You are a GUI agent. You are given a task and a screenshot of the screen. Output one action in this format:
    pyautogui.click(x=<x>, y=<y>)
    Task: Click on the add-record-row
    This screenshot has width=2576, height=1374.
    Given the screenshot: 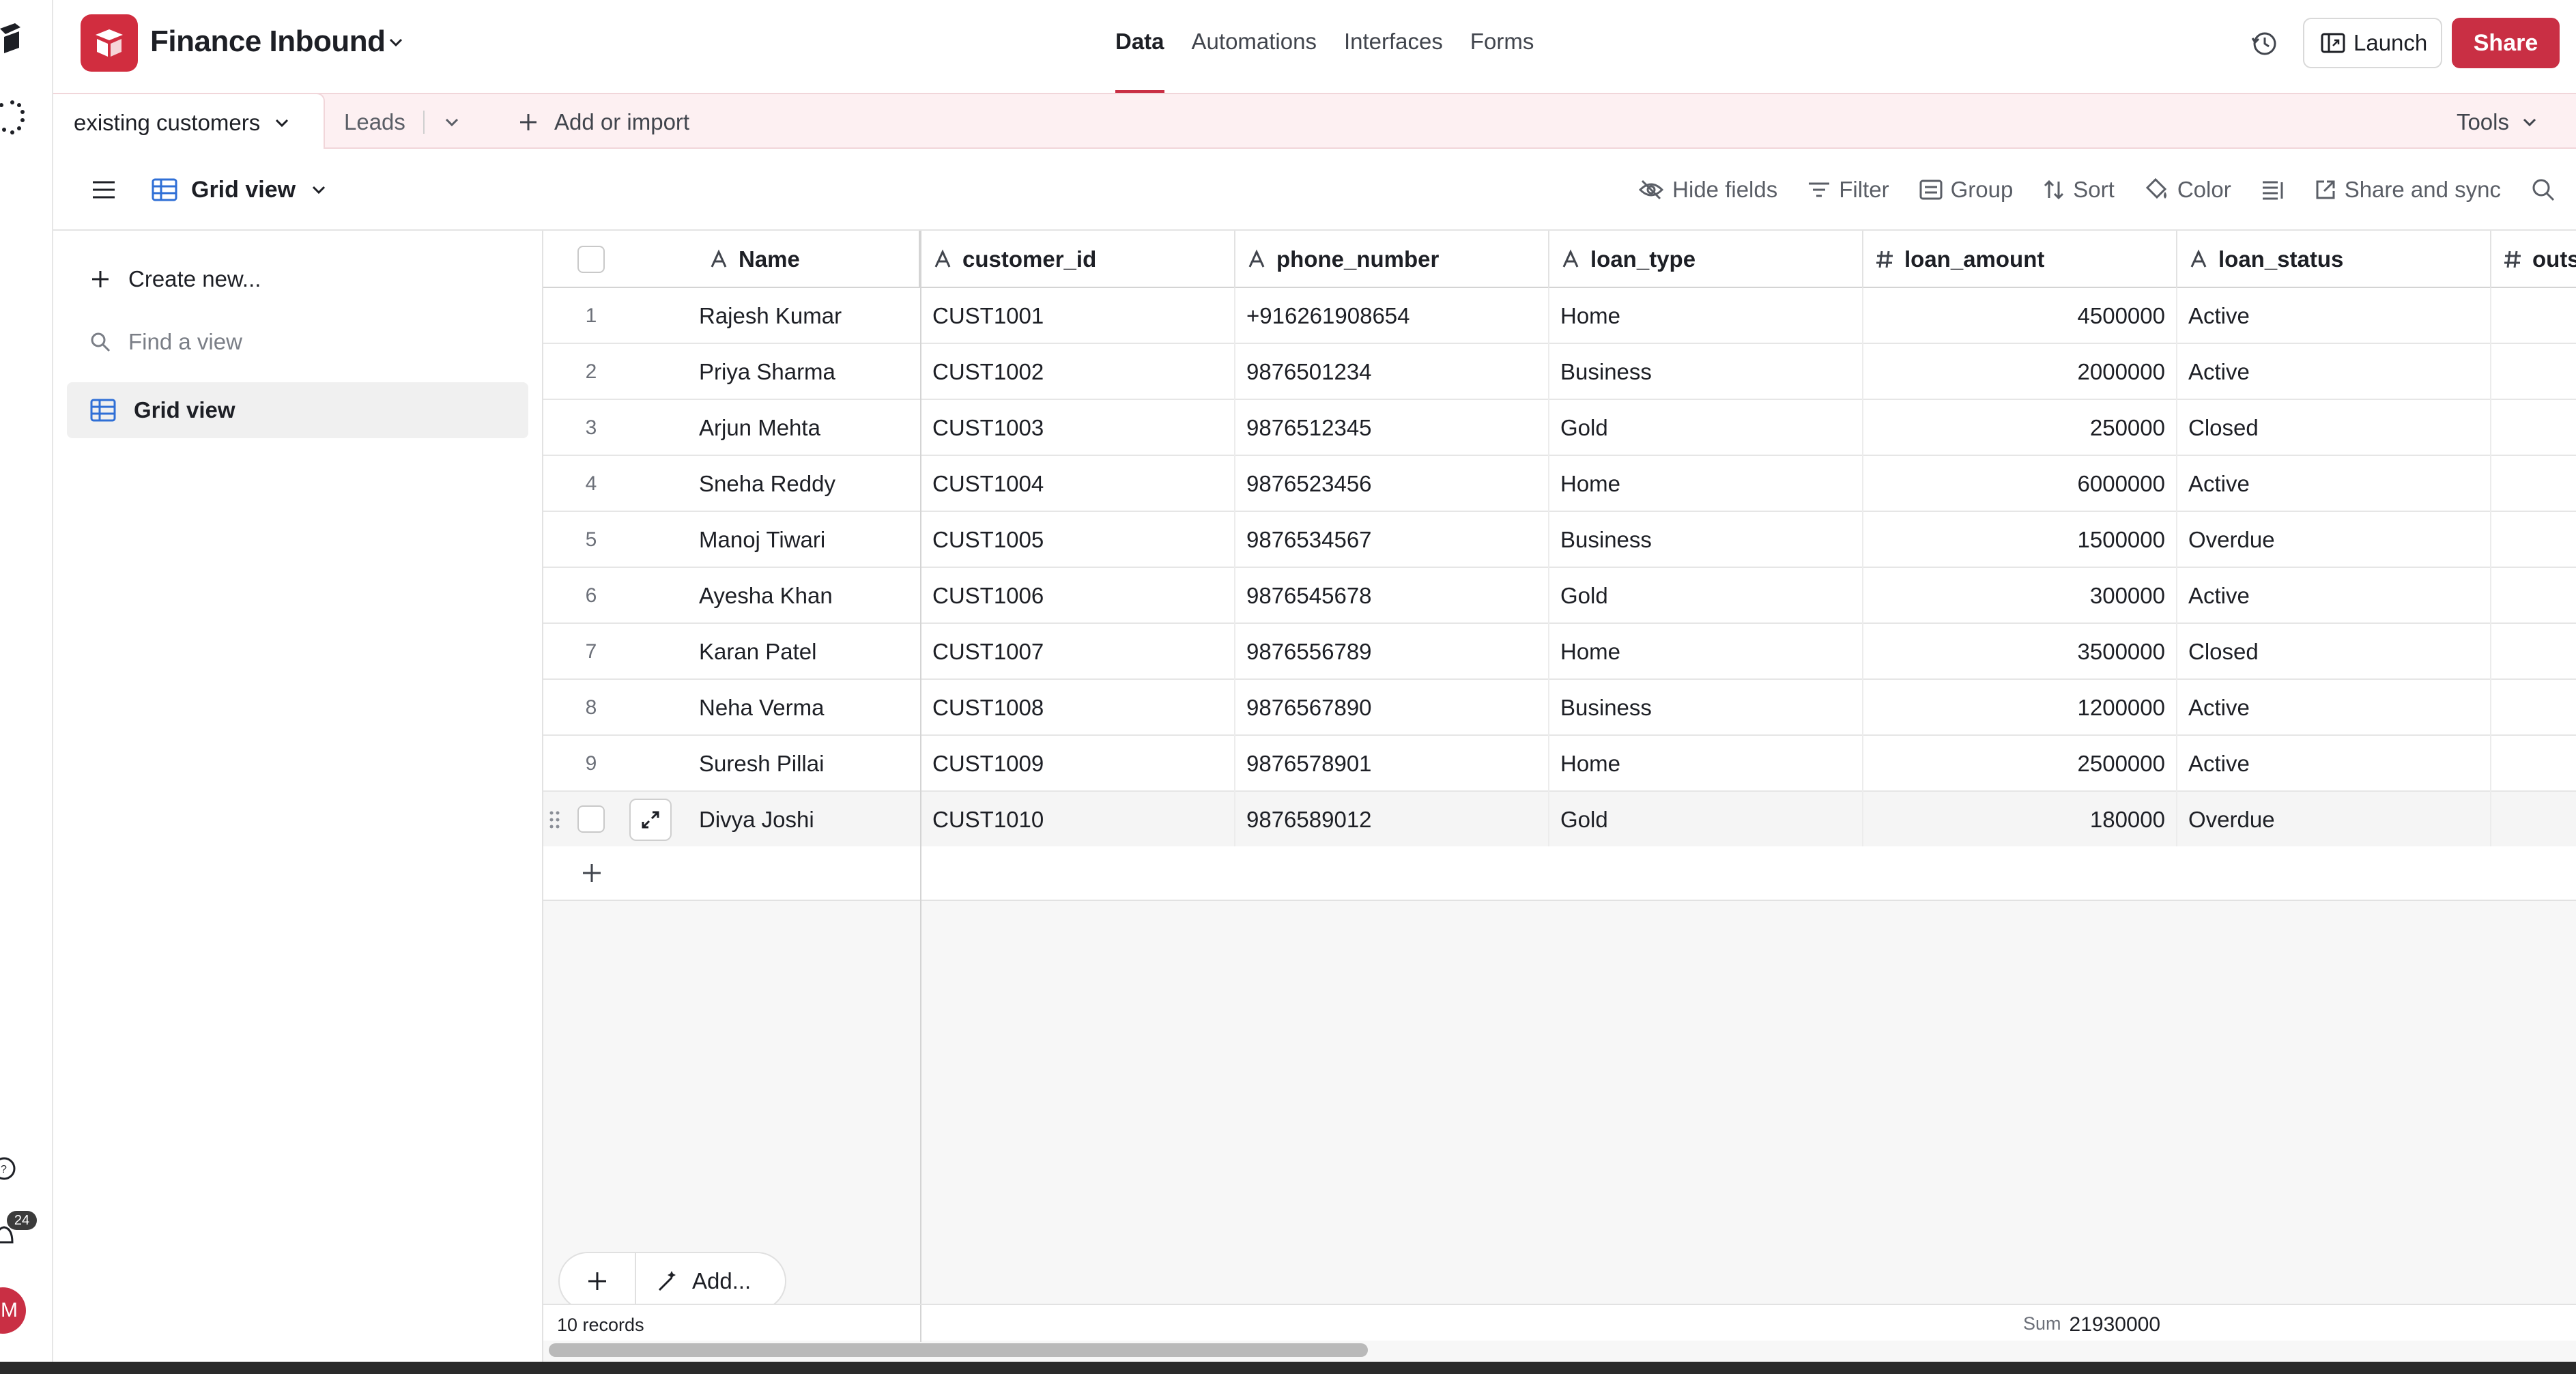 What is the action you would take?
    pyautogui.click(x=1559, y=873)
    